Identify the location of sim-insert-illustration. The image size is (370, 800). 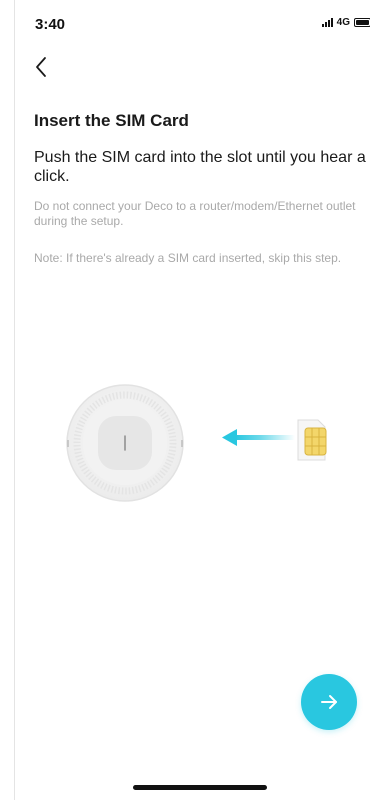
(210, 445).